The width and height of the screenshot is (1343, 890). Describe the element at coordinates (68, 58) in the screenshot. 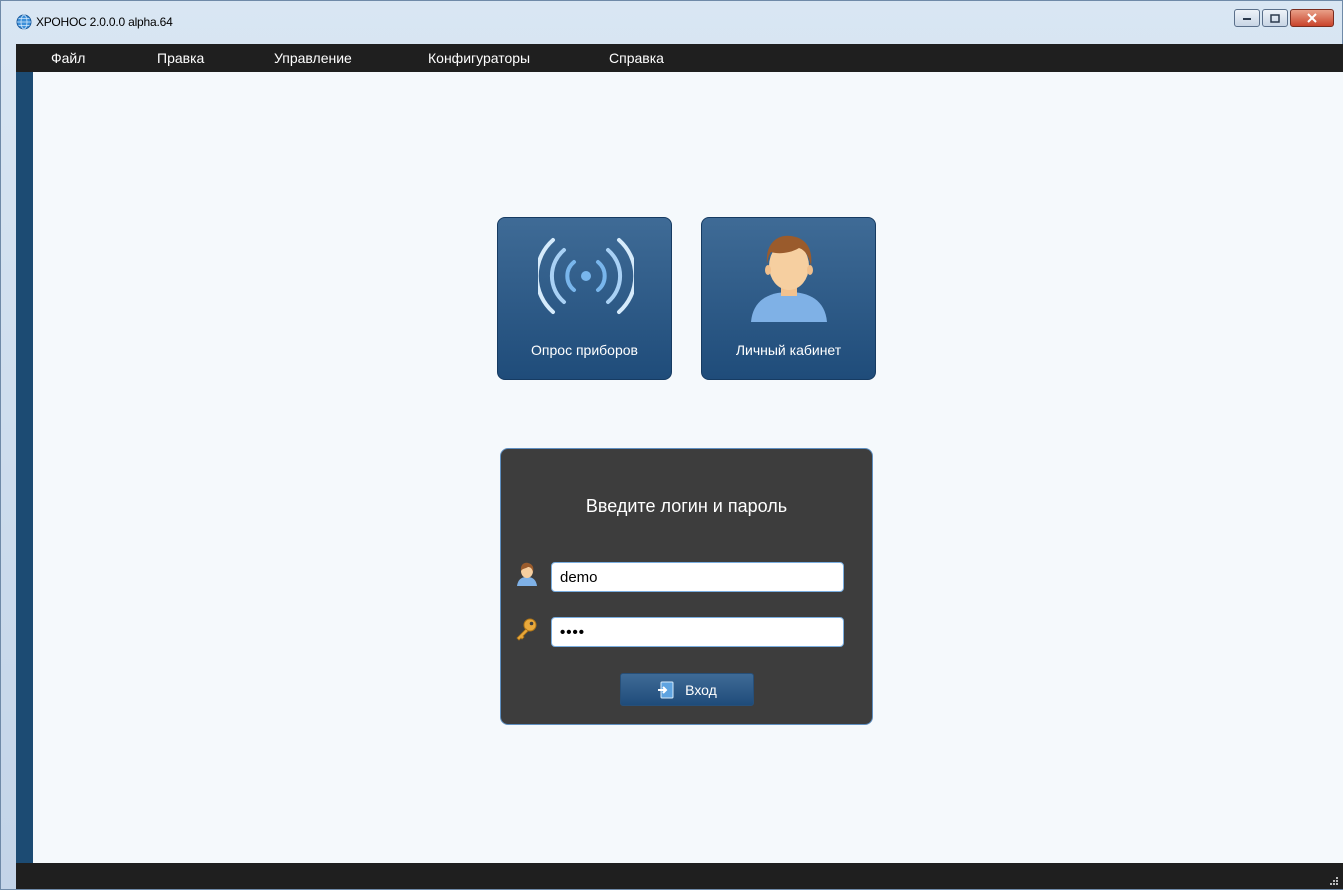

I see `menu-file: Файл` at that location.